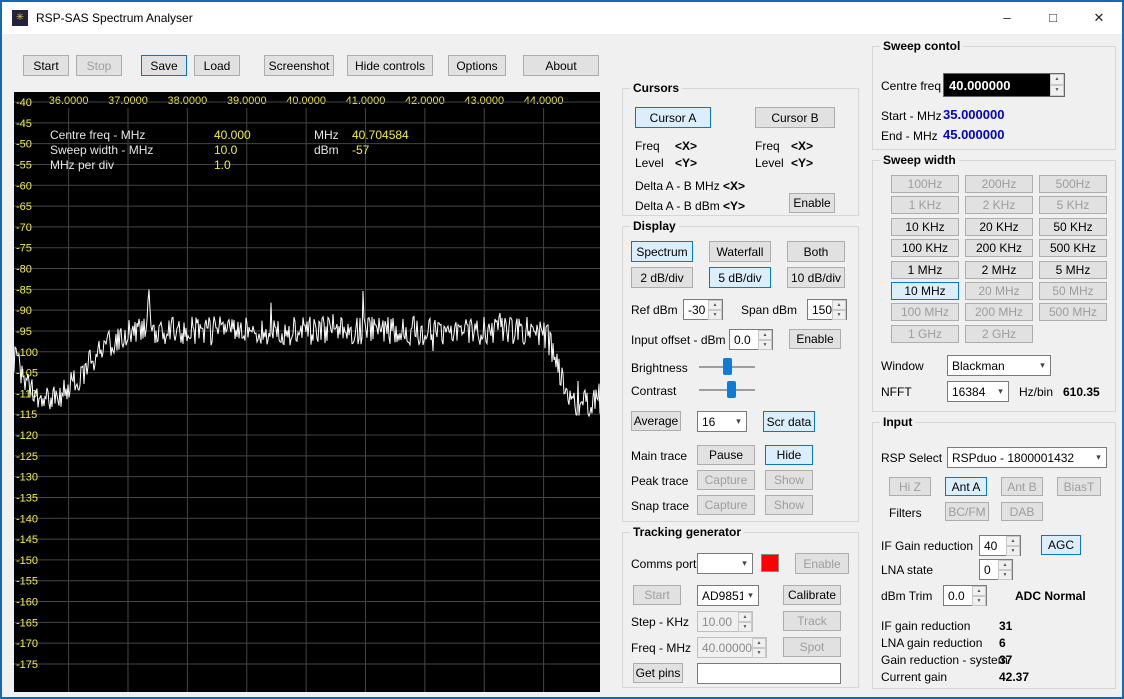 This screenshot has width=1124, height=699. I want to click on ant-a-button: Ant A, so click(966, 486).